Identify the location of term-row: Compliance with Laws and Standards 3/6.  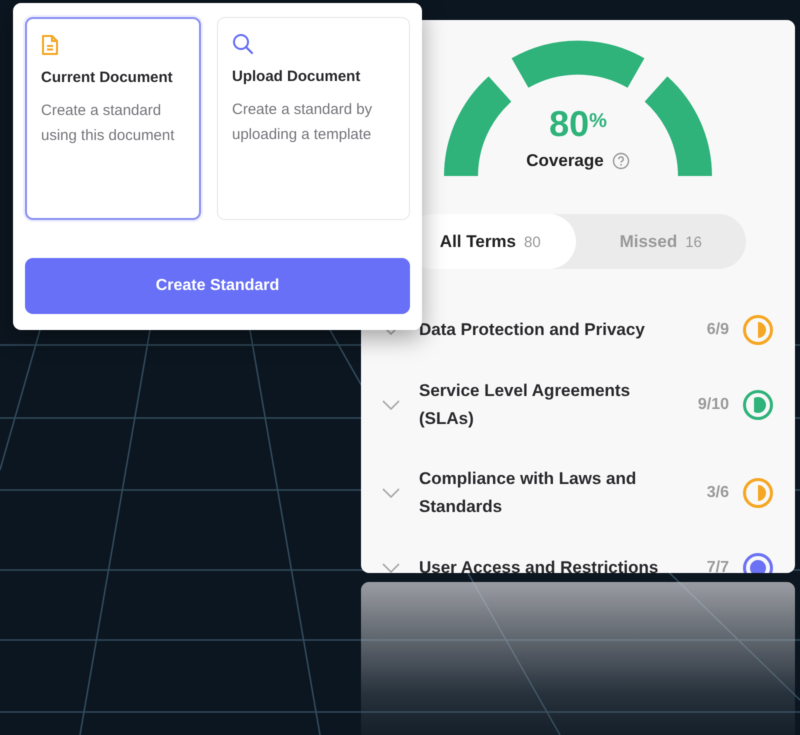
(578, 493).